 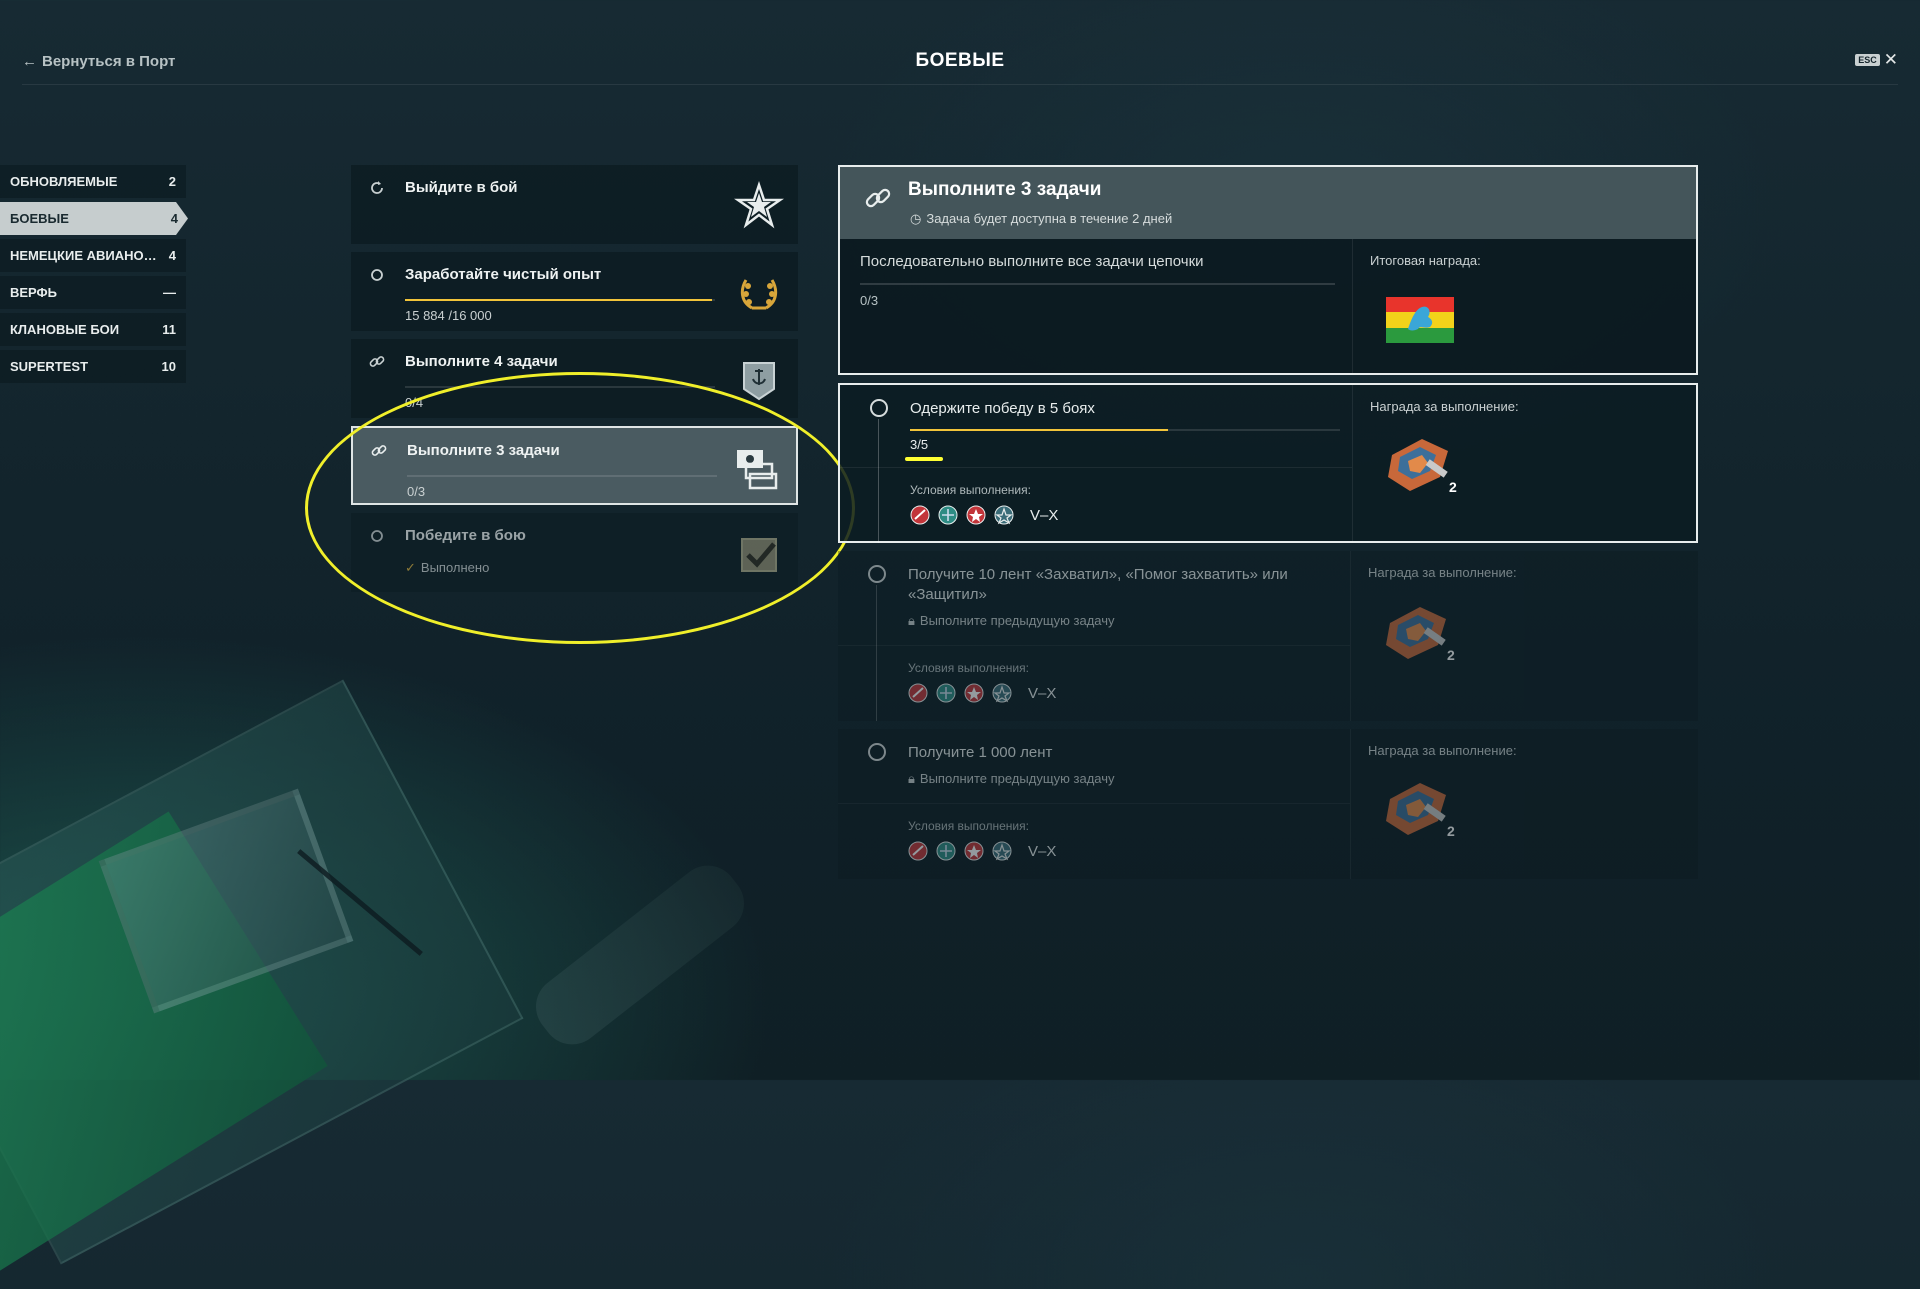 What do you see at coordinates (869, 300) in the screenshot?
I see `chain-progress-text: 0/3` at bounding box center [869, 300].